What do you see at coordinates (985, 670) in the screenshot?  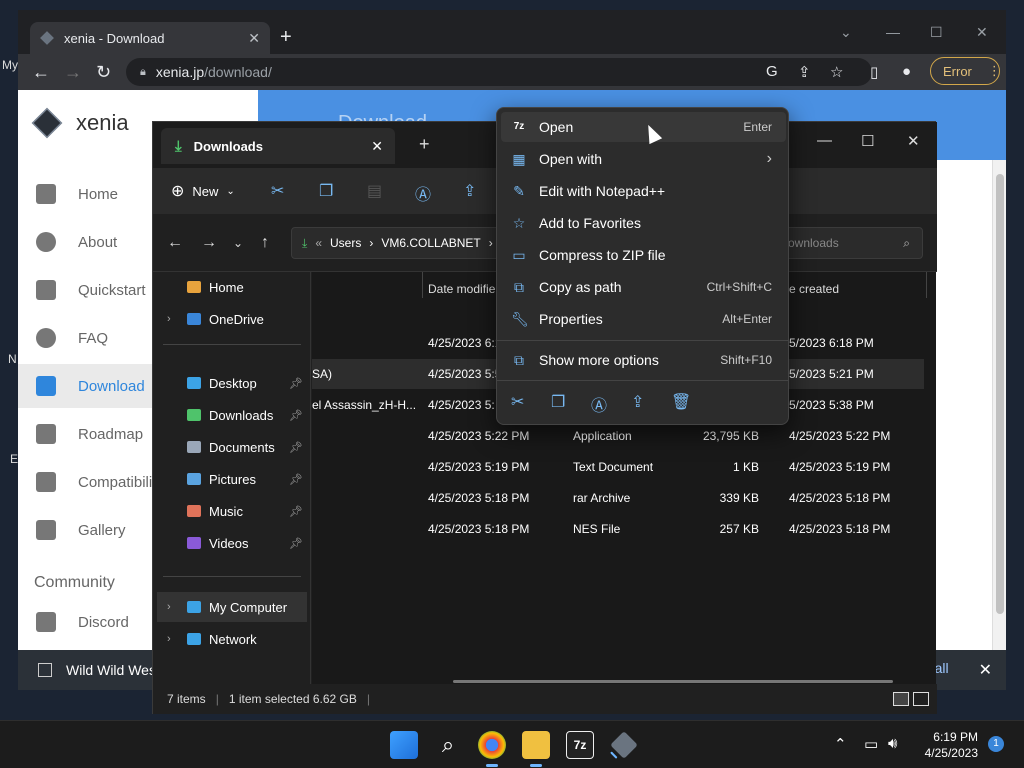 I see `close-banner-icon: ✕` at bounding box center [985, 670].